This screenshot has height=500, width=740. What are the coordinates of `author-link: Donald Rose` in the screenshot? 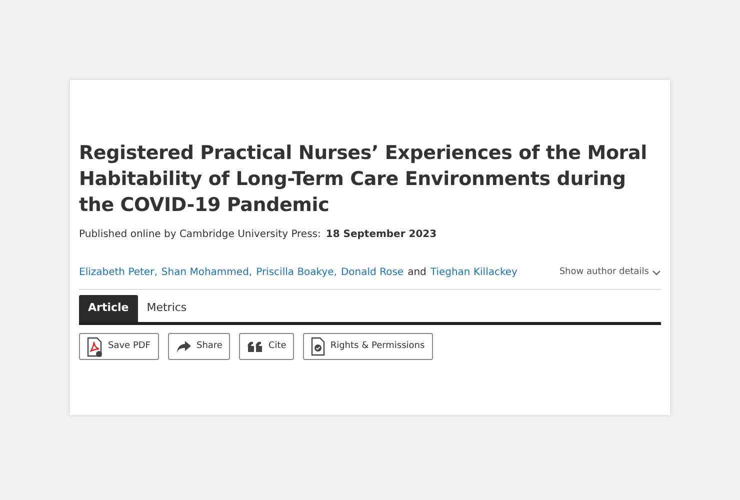 It's located at (372, 272).